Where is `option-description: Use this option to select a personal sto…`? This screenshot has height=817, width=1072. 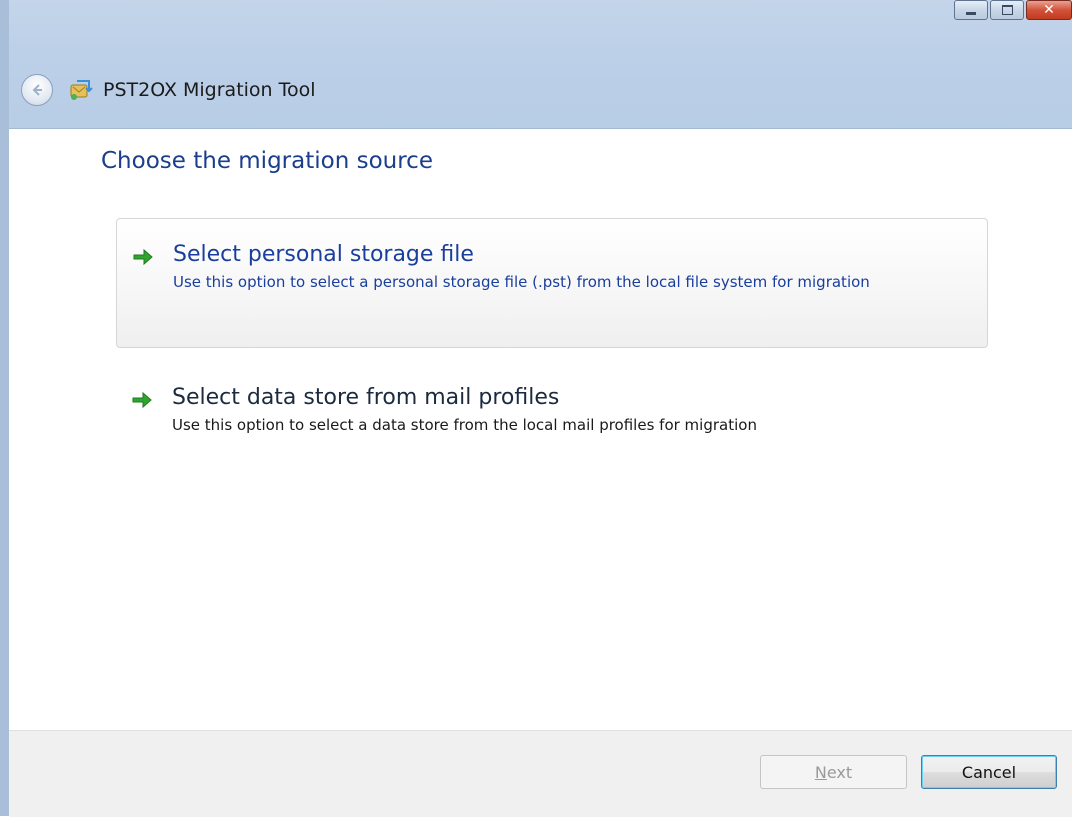 option-description: Use this option to select a personal sto… is located at coordinates (521, 282).